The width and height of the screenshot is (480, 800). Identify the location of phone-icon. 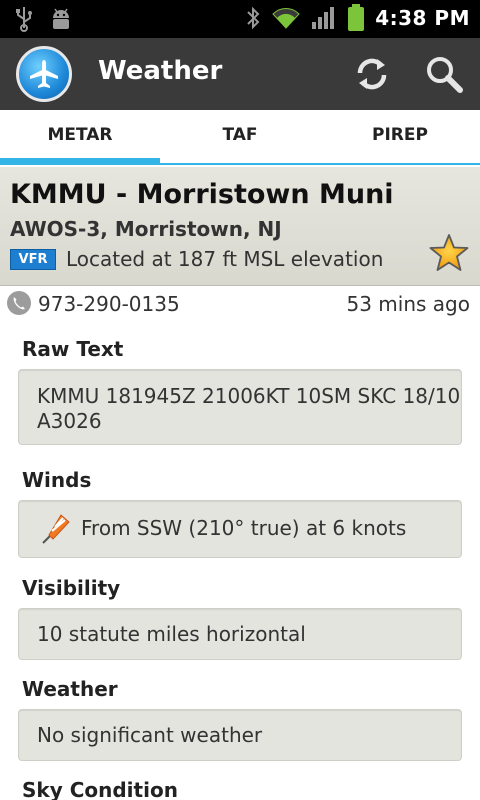
(19, 303).